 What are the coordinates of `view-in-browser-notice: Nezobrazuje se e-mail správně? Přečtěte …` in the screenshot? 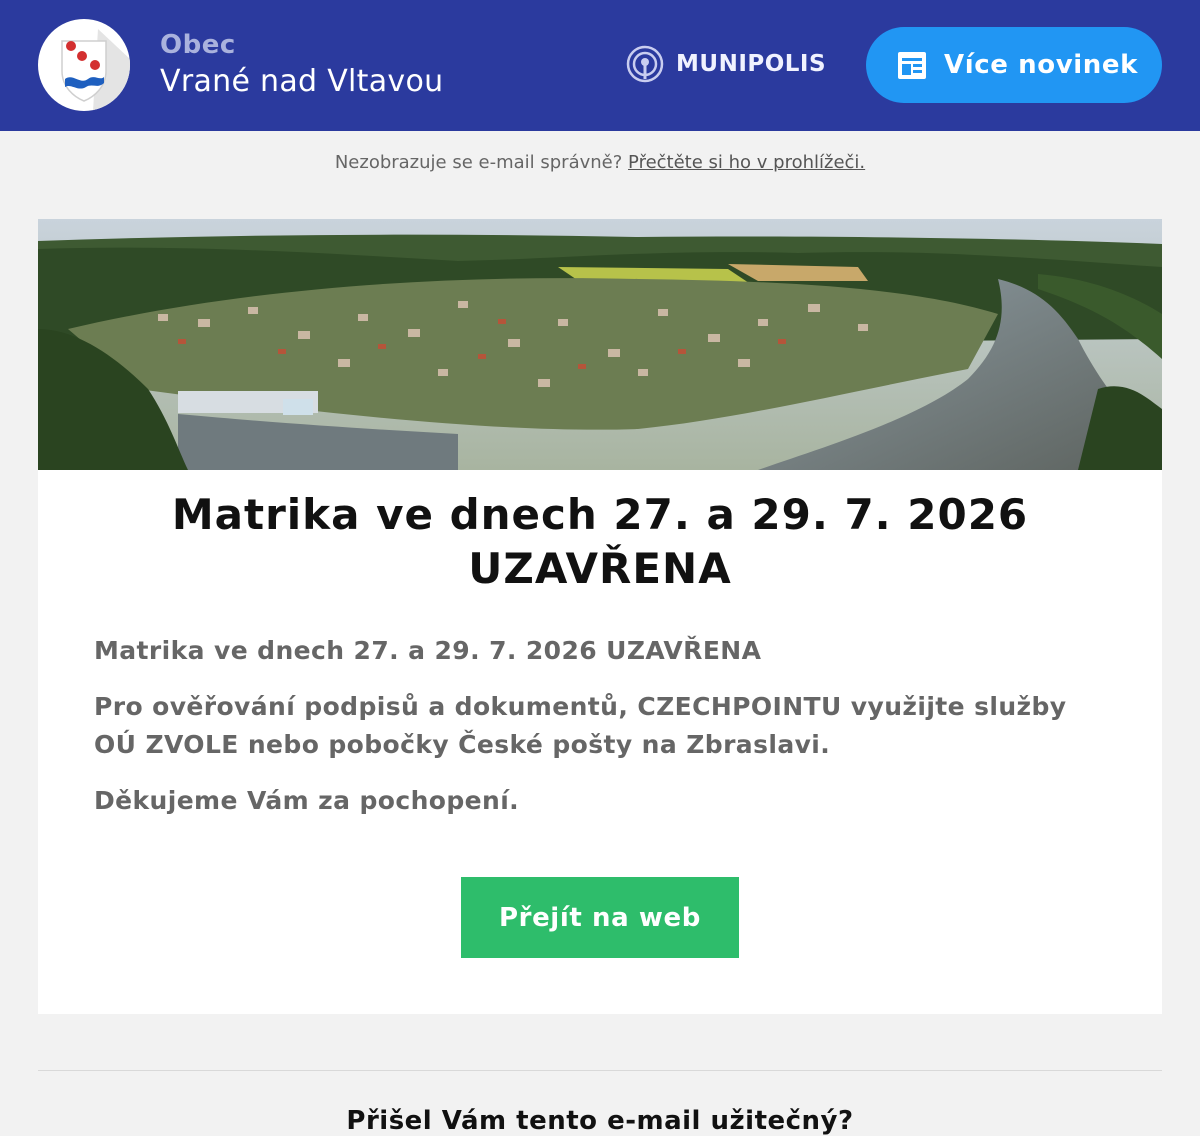 It's located at (600, 162).